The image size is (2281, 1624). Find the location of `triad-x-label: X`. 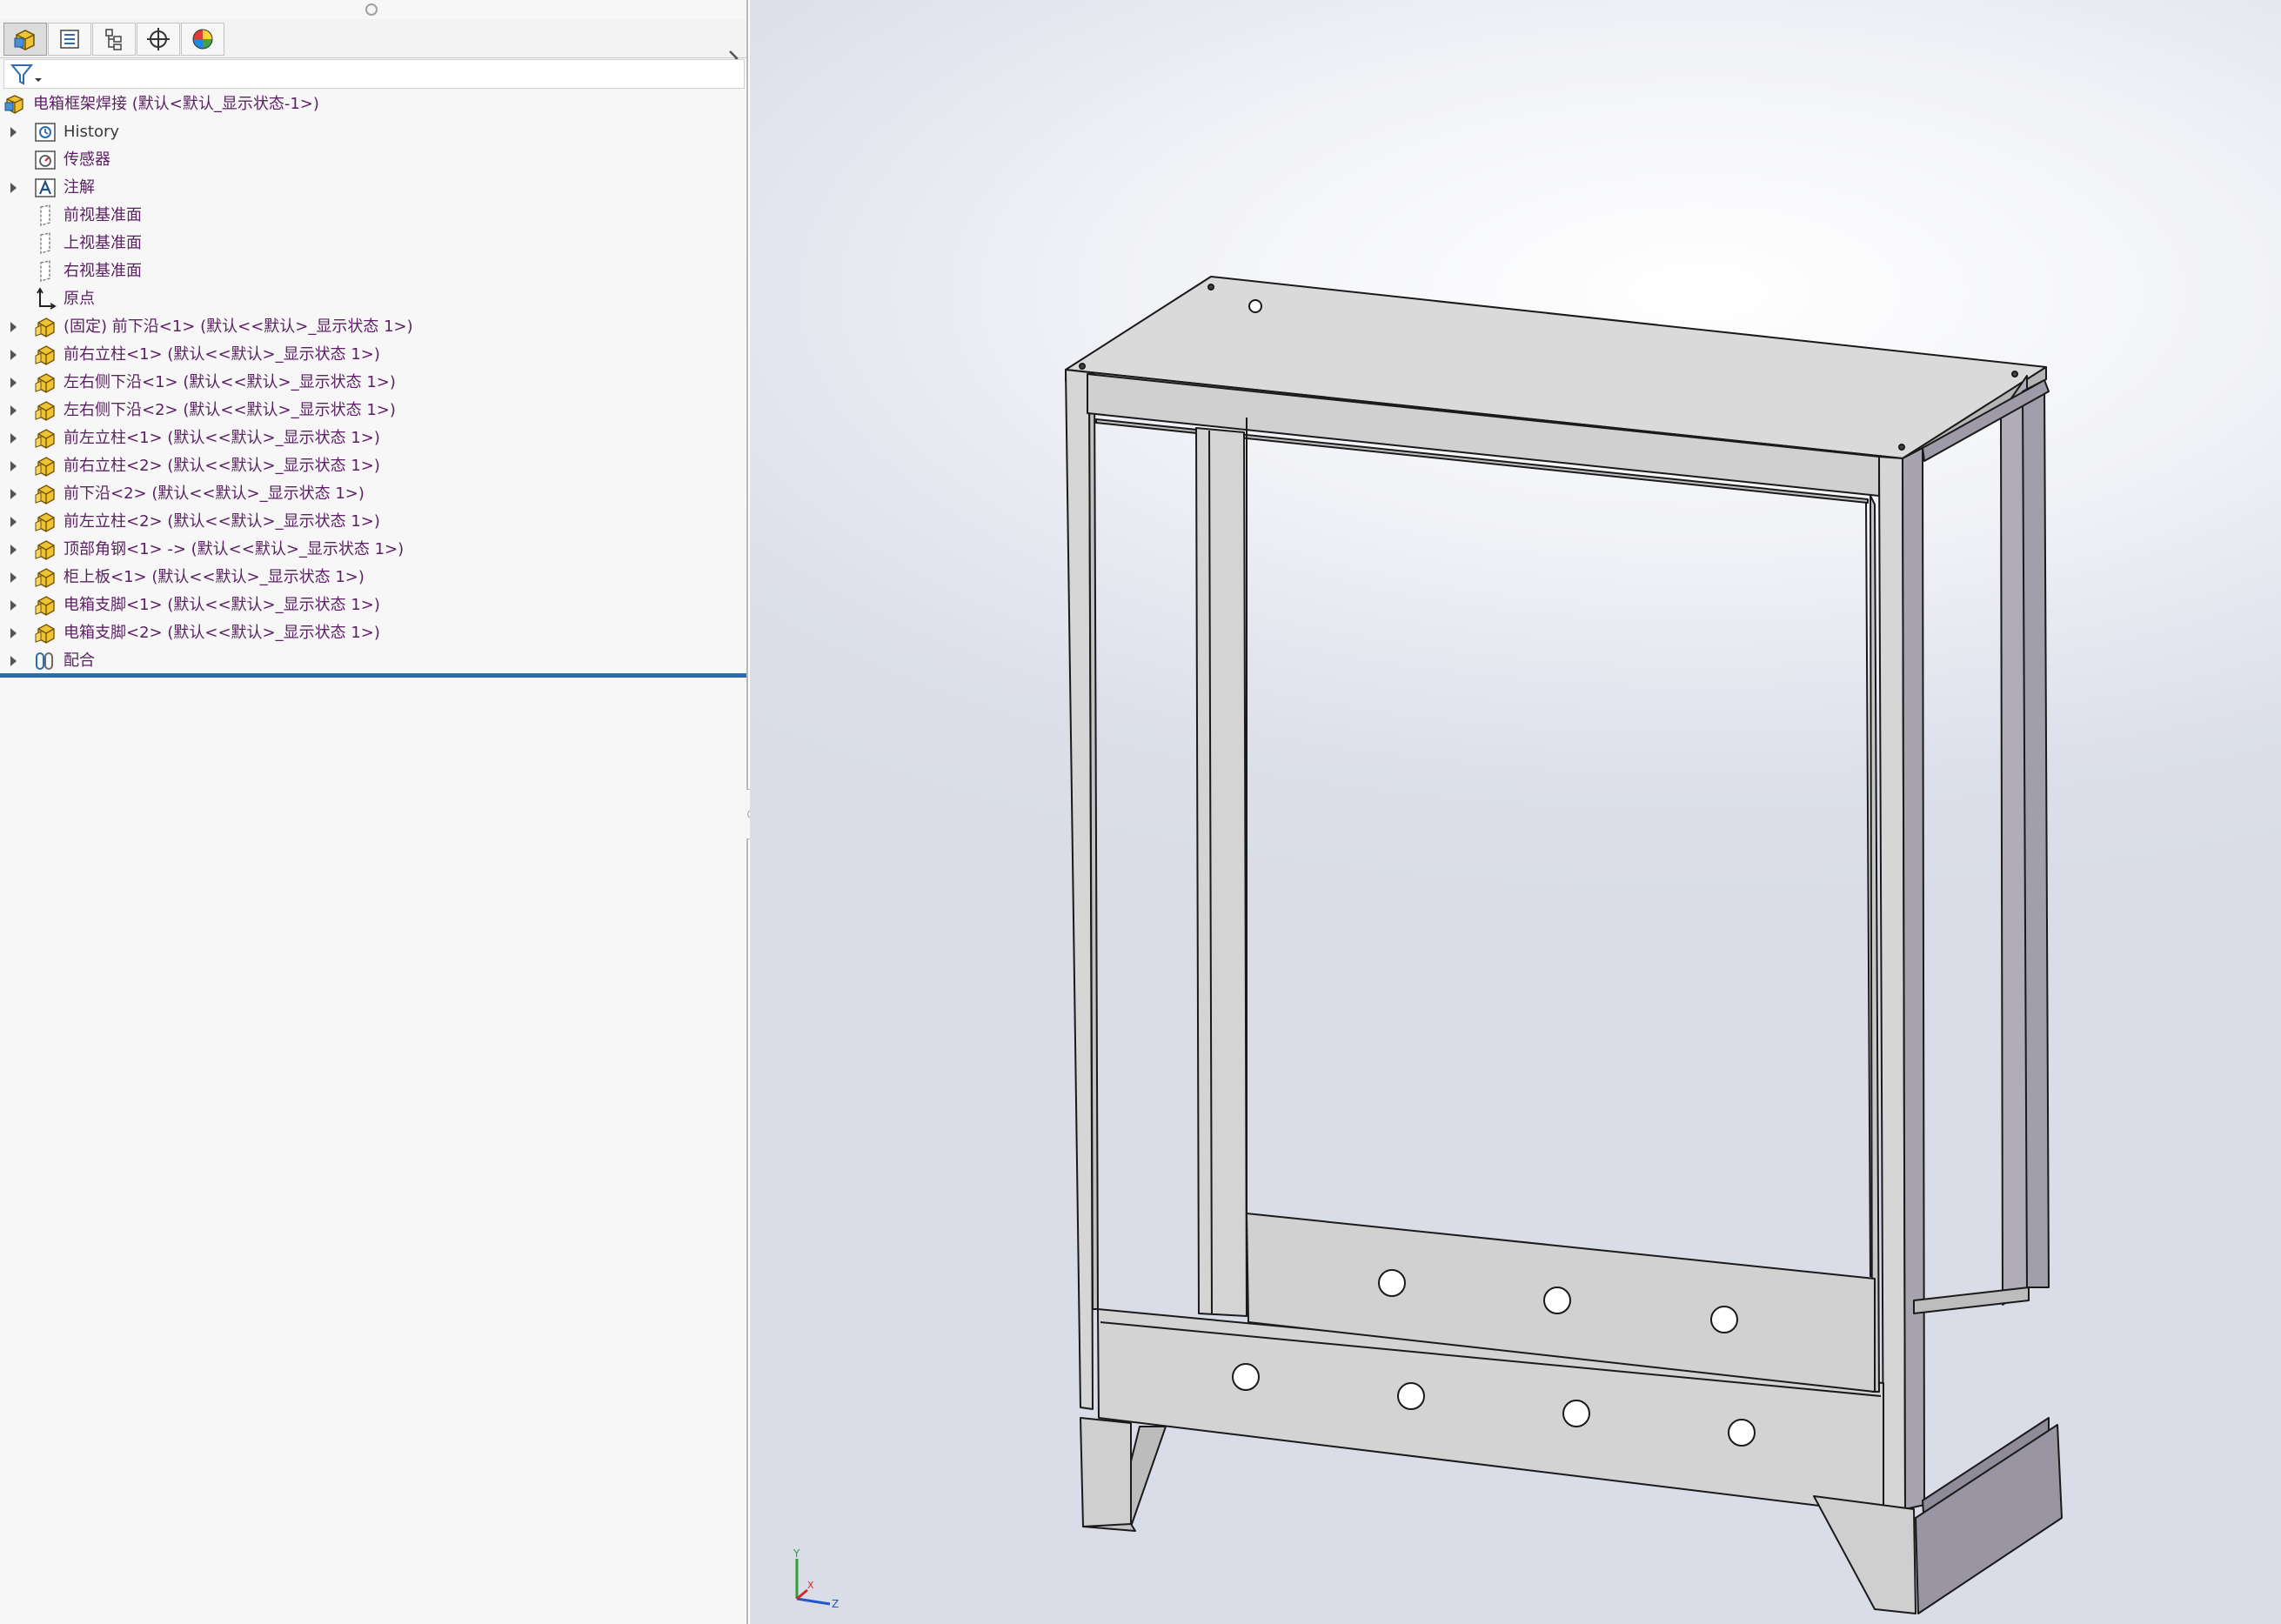

triad-x-label: X is located at coordinates (810, 1586).